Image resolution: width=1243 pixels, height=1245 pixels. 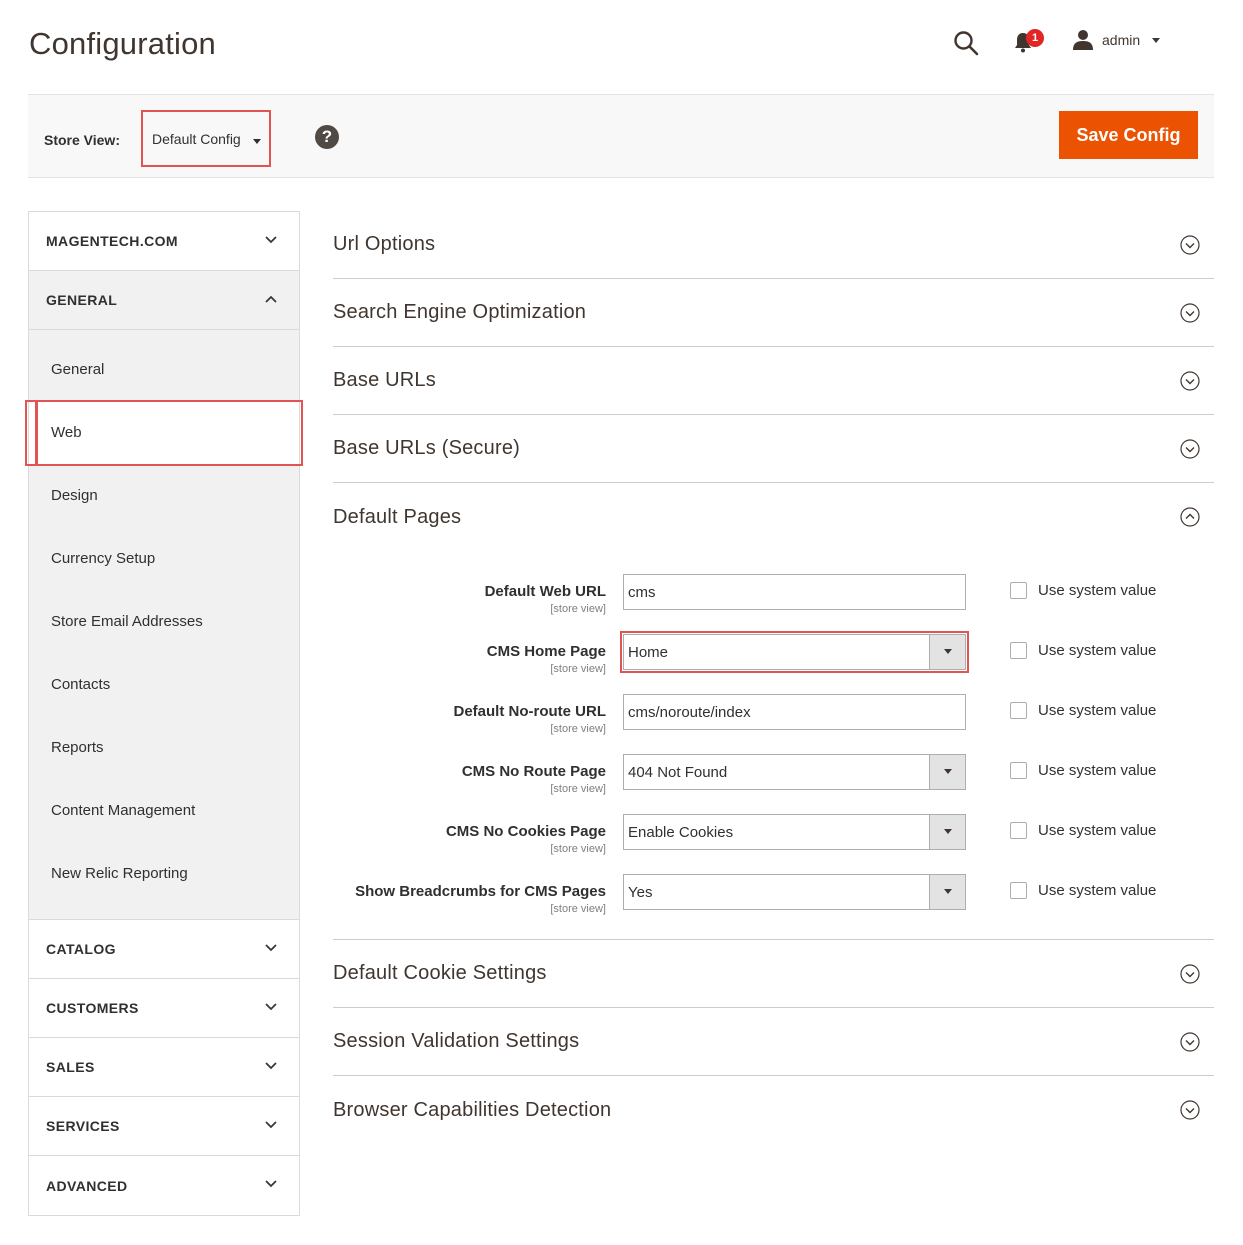 I want to click on store-view-label: Store View:, so click(x=82, y=140).